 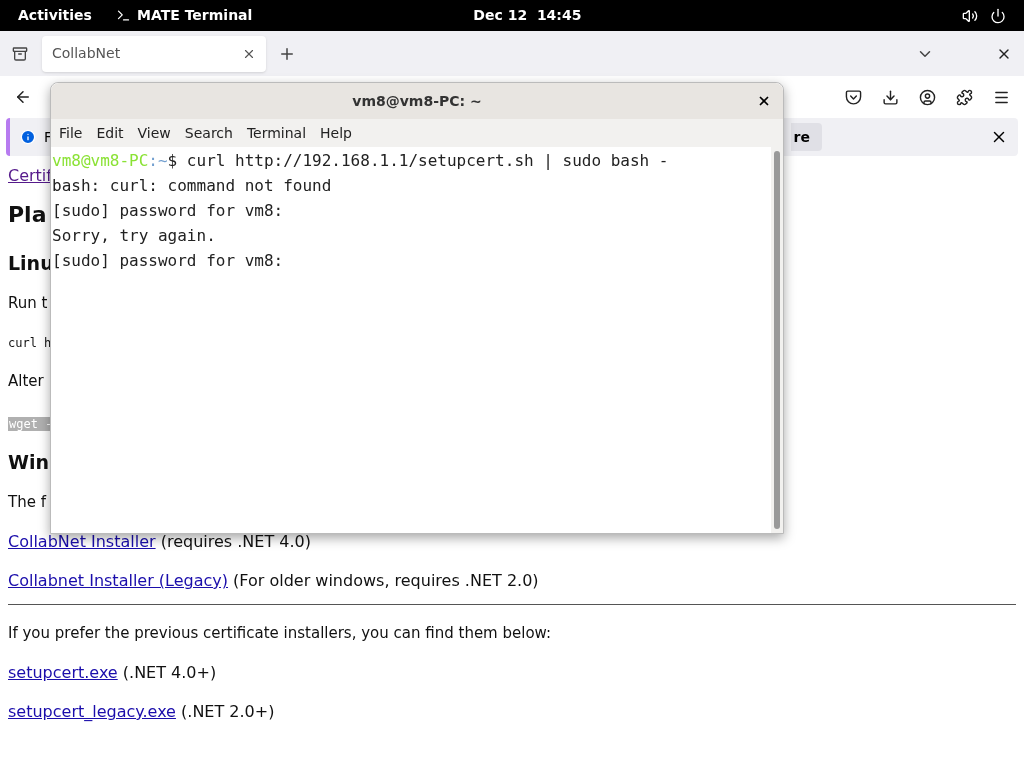 What do you see at coordinates (154, 133) in the screenshot?
I see `menu-item: View` at bounding box center [154, 133].